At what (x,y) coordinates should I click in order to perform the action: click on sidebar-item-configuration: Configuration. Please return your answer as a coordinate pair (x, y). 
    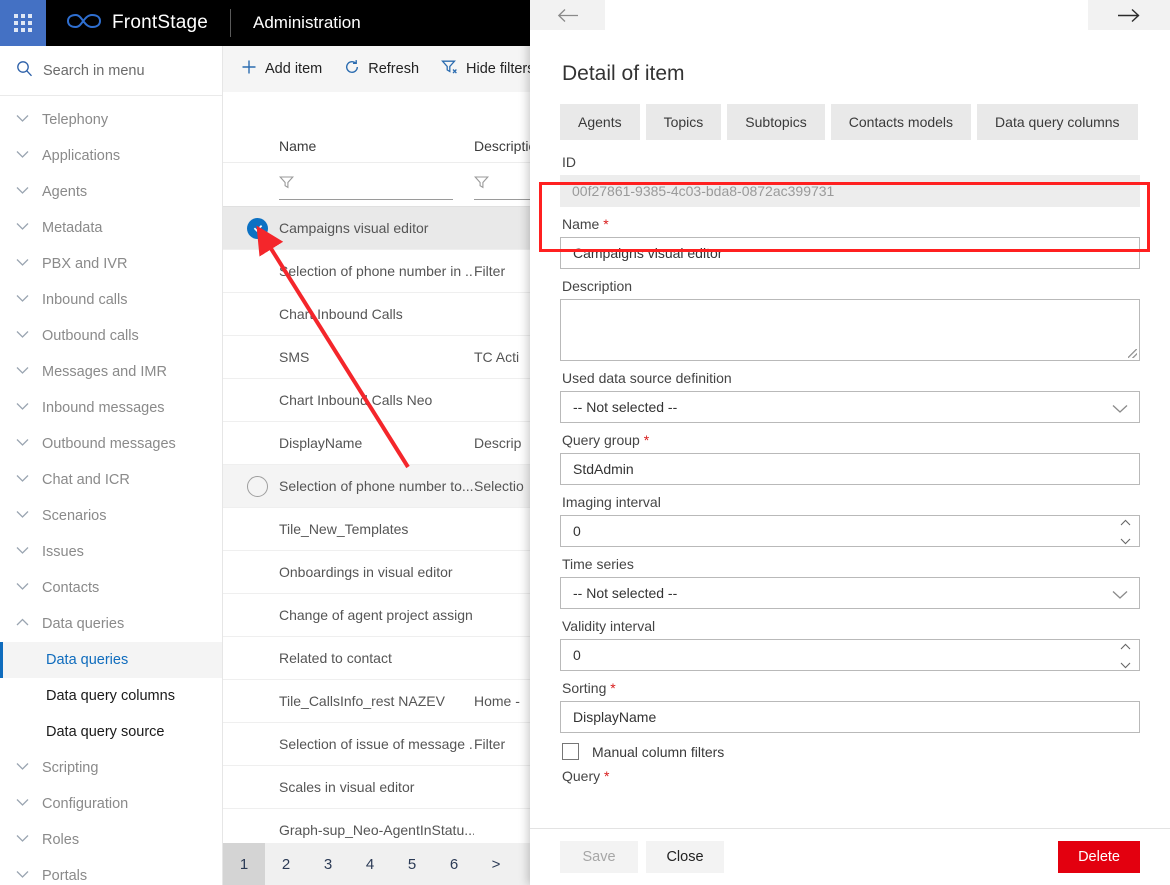
    Looking at the image, I should click on (111, 804).